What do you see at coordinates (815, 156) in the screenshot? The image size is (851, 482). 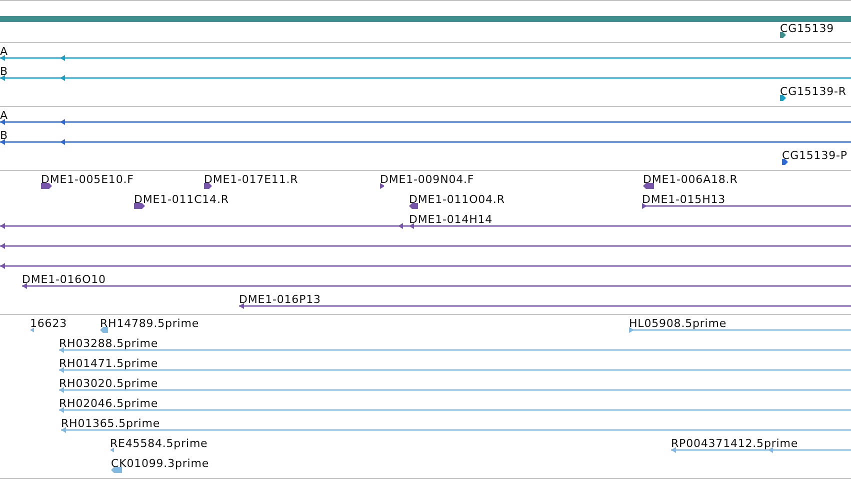 I see `feature-label: CG15139-P` at bounding box center [815, 156].